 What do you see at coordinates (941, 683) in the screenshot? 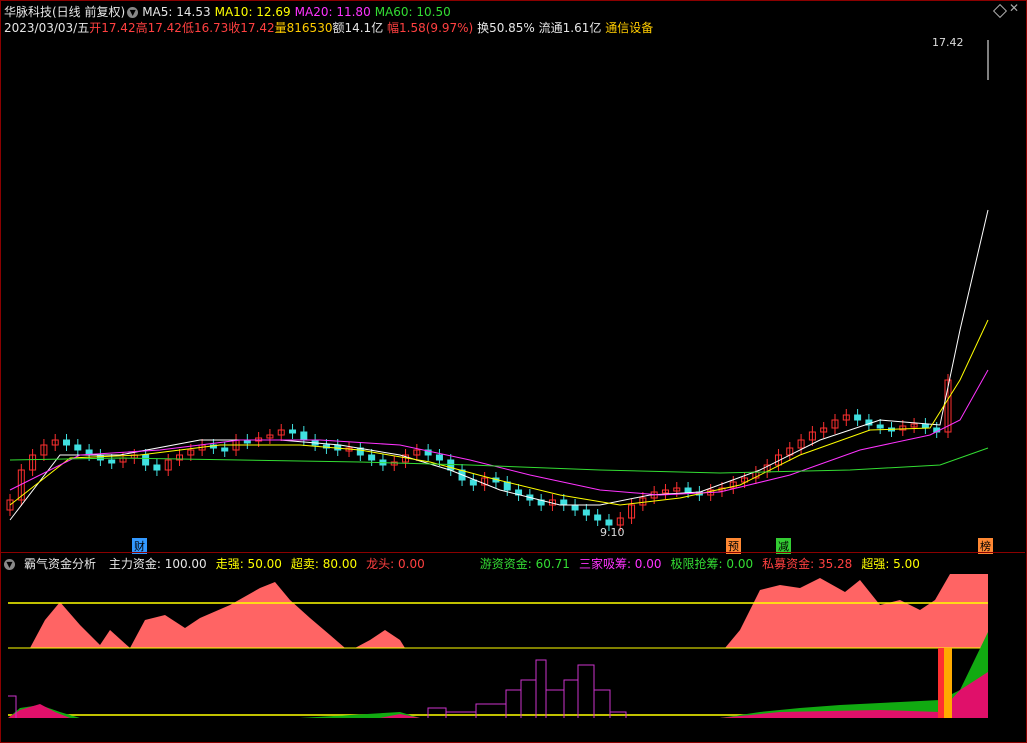
I see `leader-bar` at bounding box center [941, 683].